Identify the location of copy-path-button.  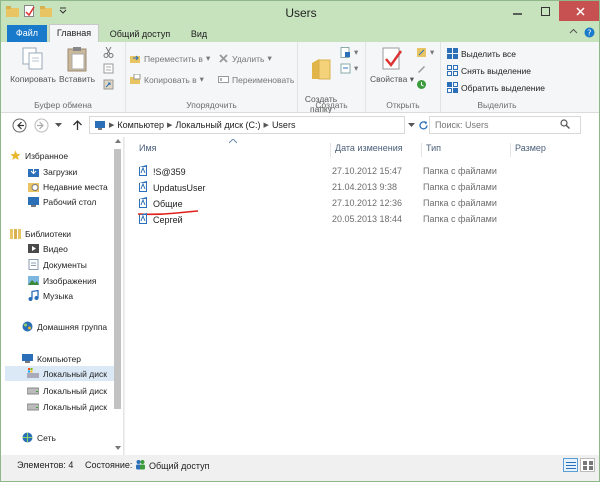
(108, 68).